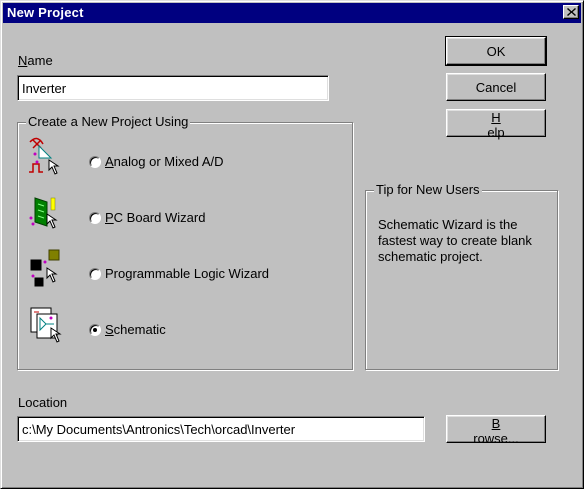  What do you see at coordinates (45, 268) in the screenshot?
I see `pld-wizard-icon` at bounding box center [45, 268].